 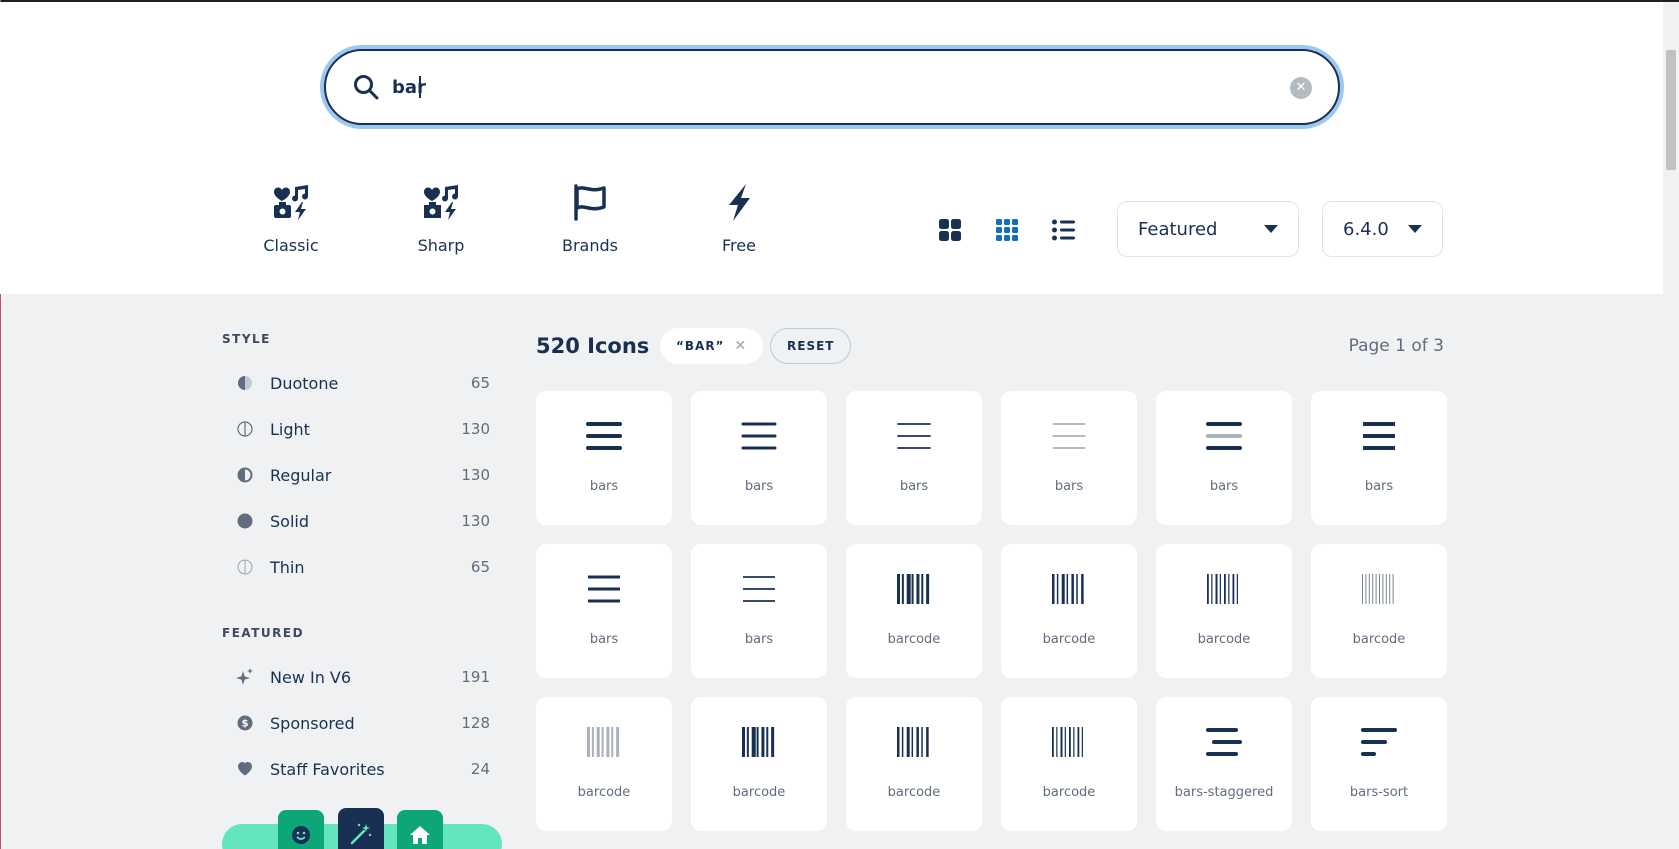 What do you see at coordinates (420, 829) in the screenshot?
I see `home-button` at bounding box center [420, 829].